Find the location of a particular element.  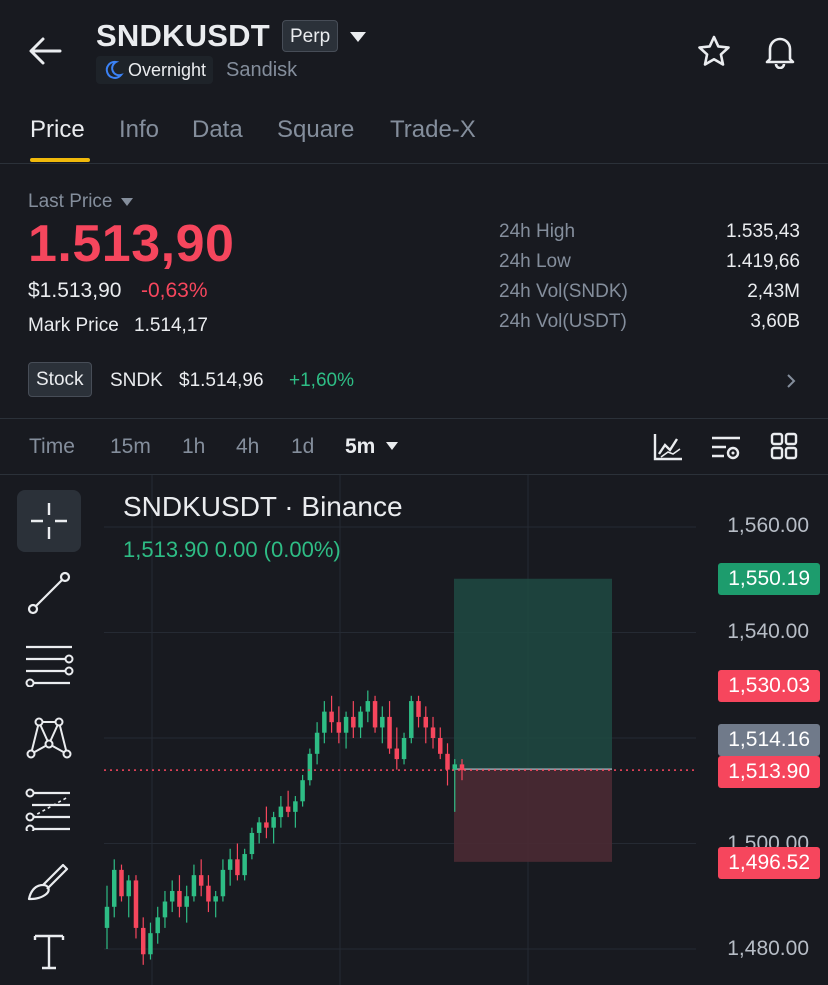

crosshair-tool is located at coordinates (49, 521).